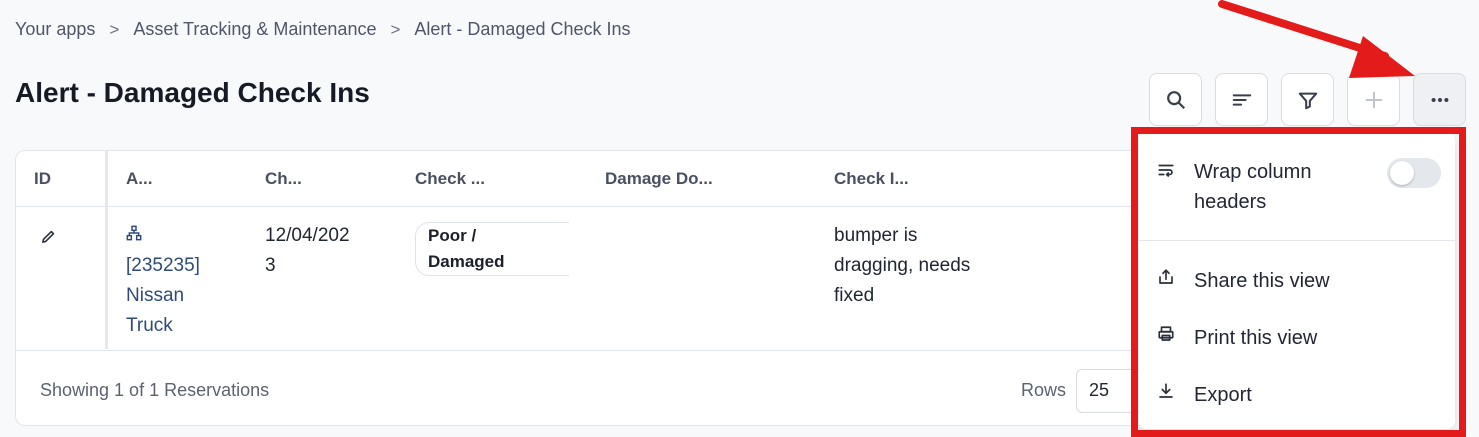  Describe the element at coordinates (155, 390) in the screenshot. I see `record-count: Showing 1 of 1 Reservations` at that location.